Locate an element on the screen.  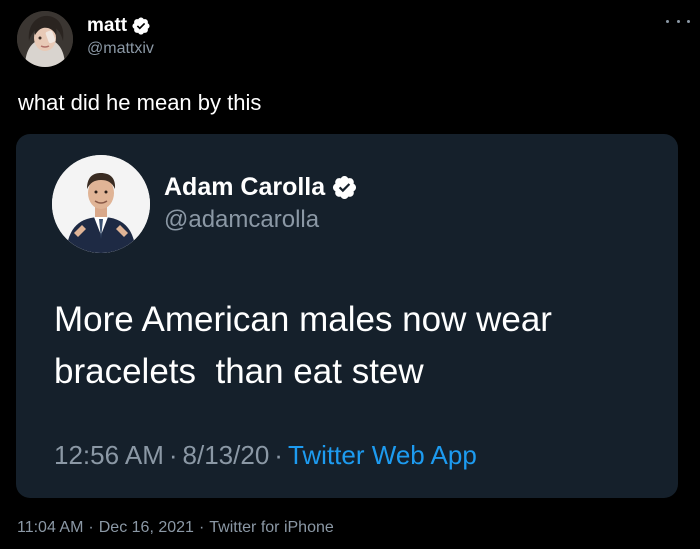
author-name-row: matt is located at coordinates (119, 26).